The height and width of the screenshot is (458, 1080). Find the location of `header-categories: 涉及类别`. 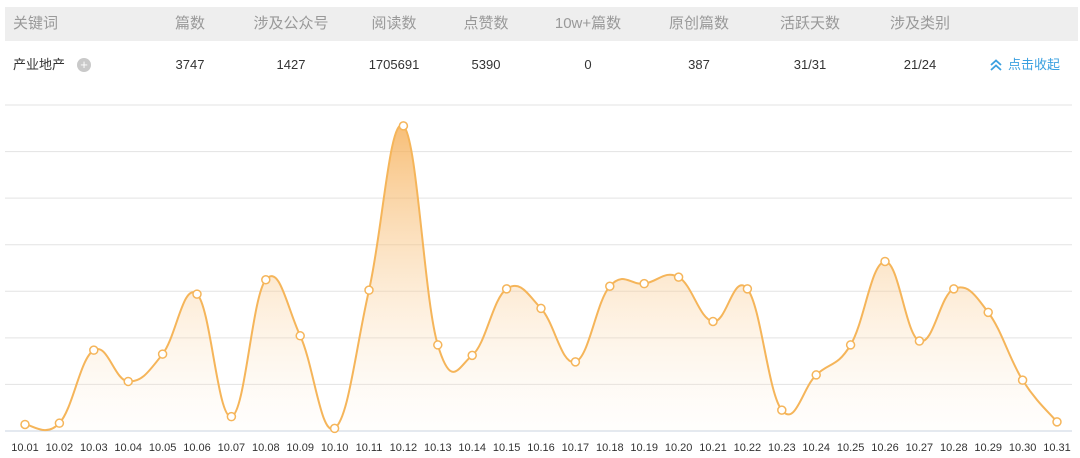

header-categories: 涉及类别 is located at coordinates (920, 23).